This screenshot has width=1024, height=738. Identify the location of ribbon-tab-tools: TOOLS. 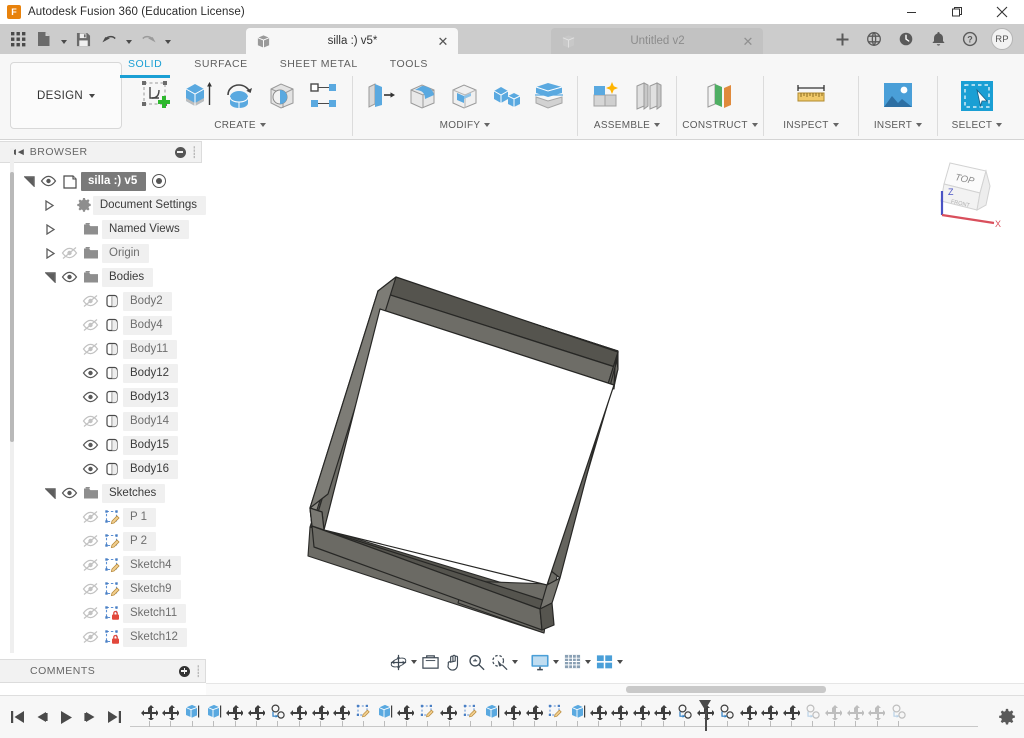
(409, 67).